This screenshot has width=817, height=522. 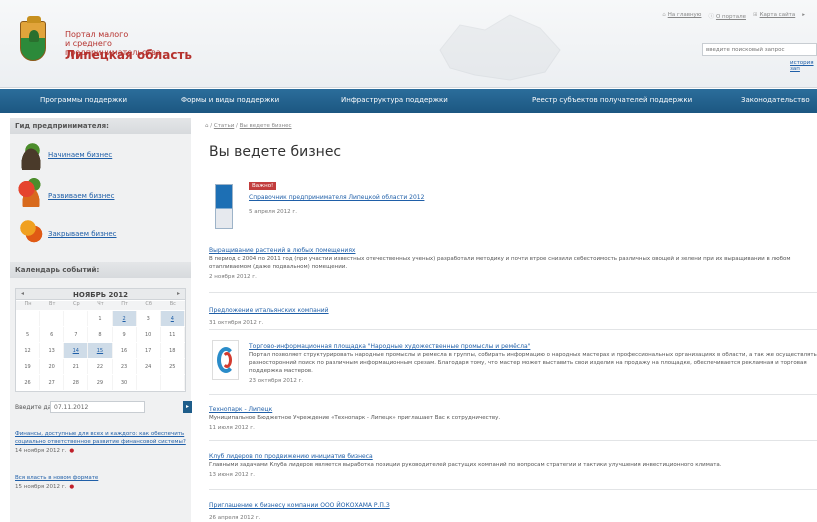 What do you see at coordinates (31, 192) in the screenshot?
I see `flower-pot-icon` at bounding box center [31, 192].